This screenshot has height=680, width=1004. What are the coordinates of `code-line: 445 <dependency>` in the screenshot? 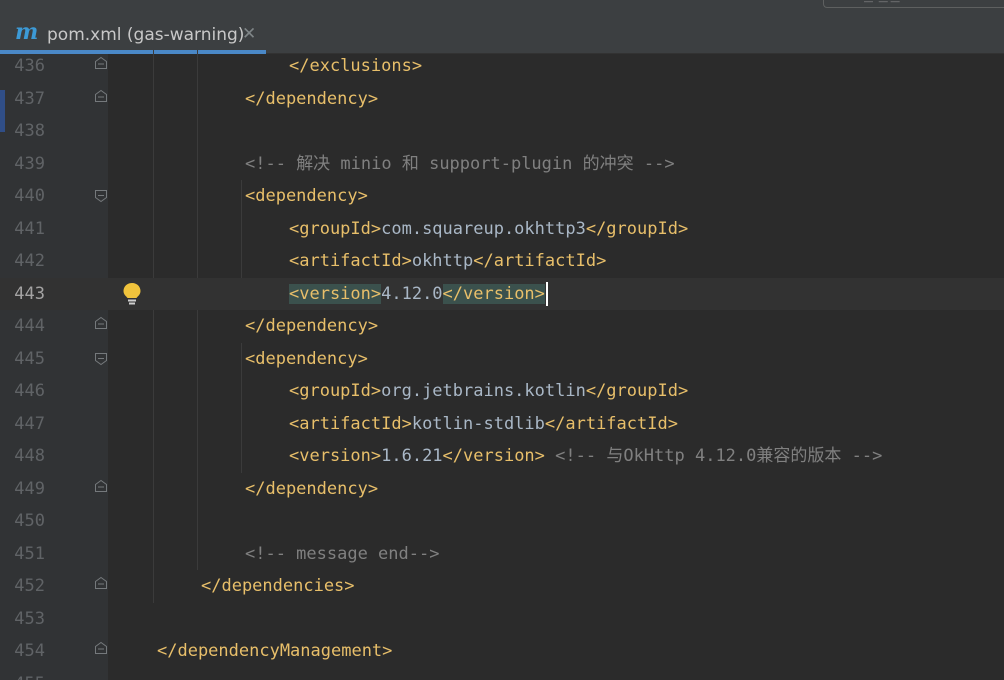 It's located at (502, 359).